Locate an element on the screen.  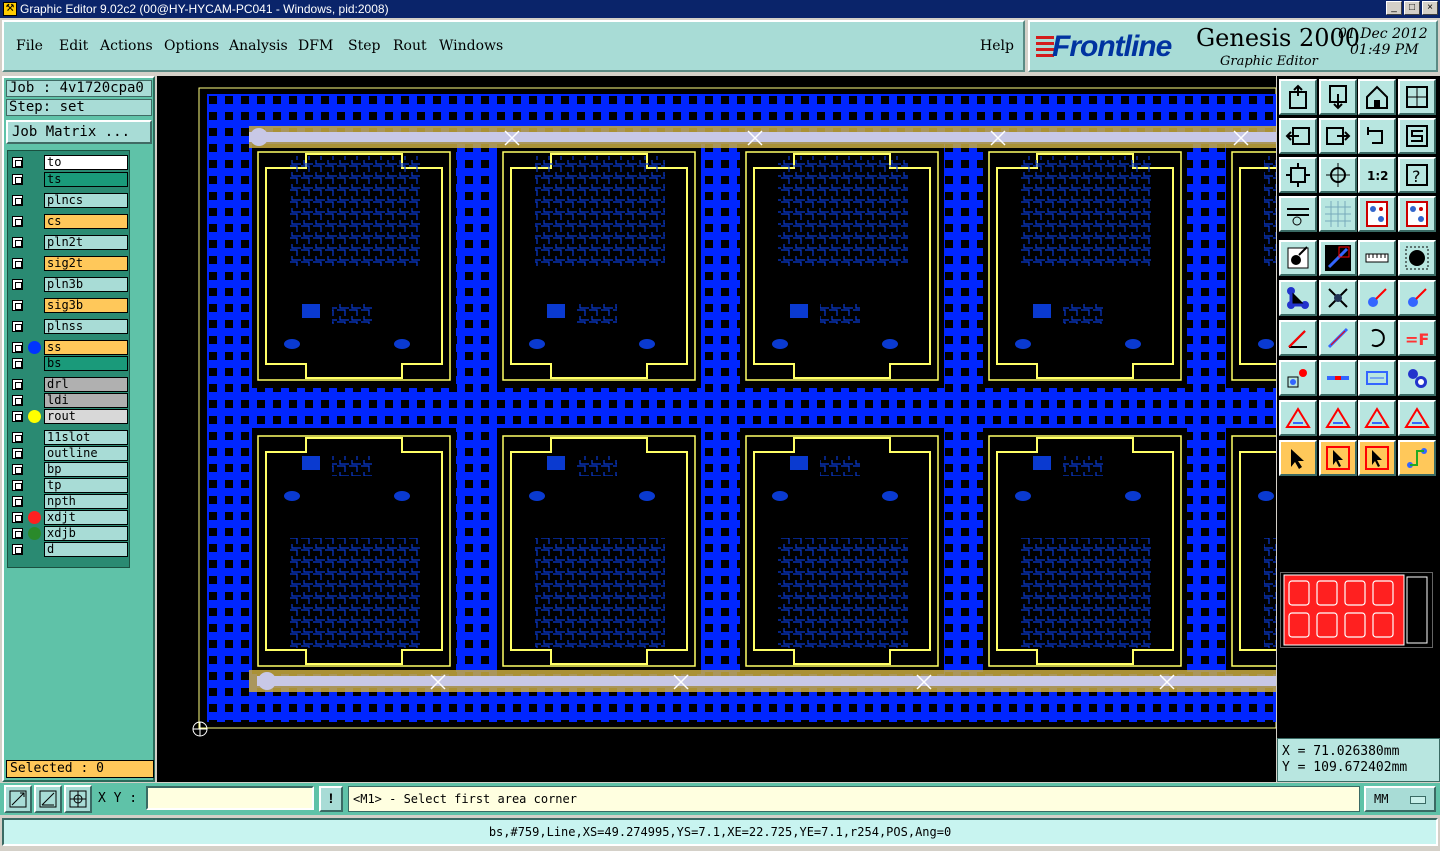
menu-rout: Rout is located at coordinates (410, 46).